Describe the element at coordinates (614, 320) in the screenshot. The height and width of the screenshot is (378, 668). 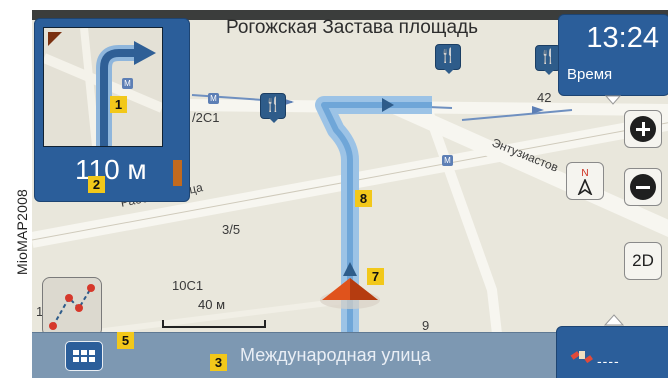
I see `panel-expand-icon` at that location.